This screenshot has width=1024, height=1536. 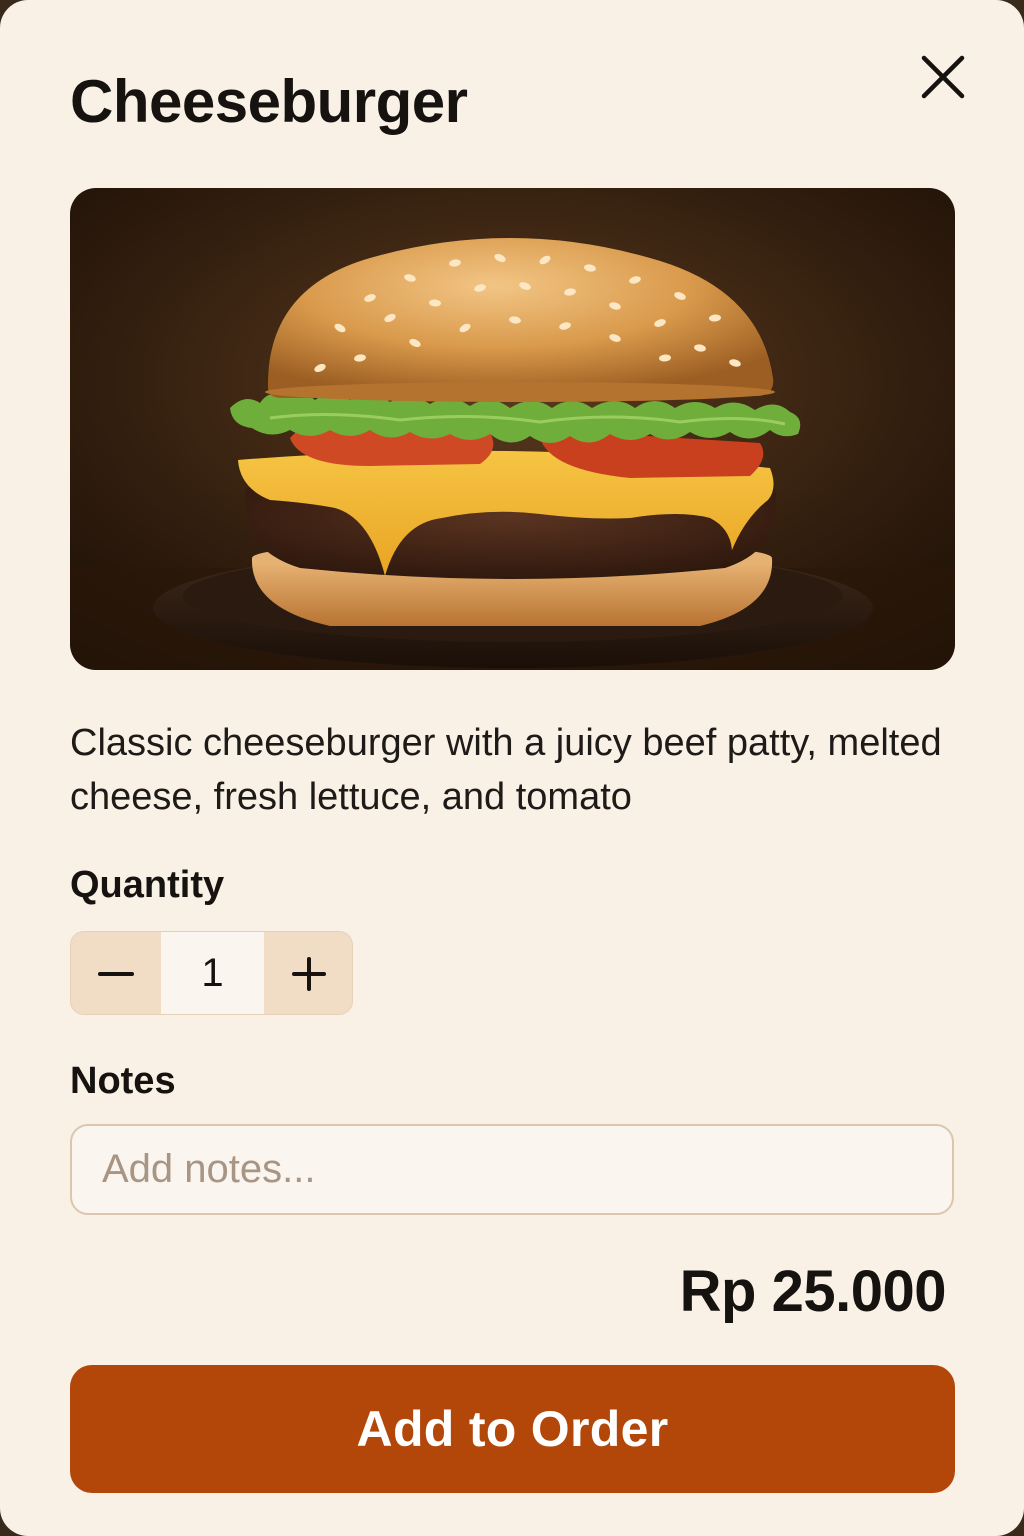 What do you see at coordinates (269, 101) in the screenshot?
I see `item-title: Cheeseburger` at bounding box center [269, 101].